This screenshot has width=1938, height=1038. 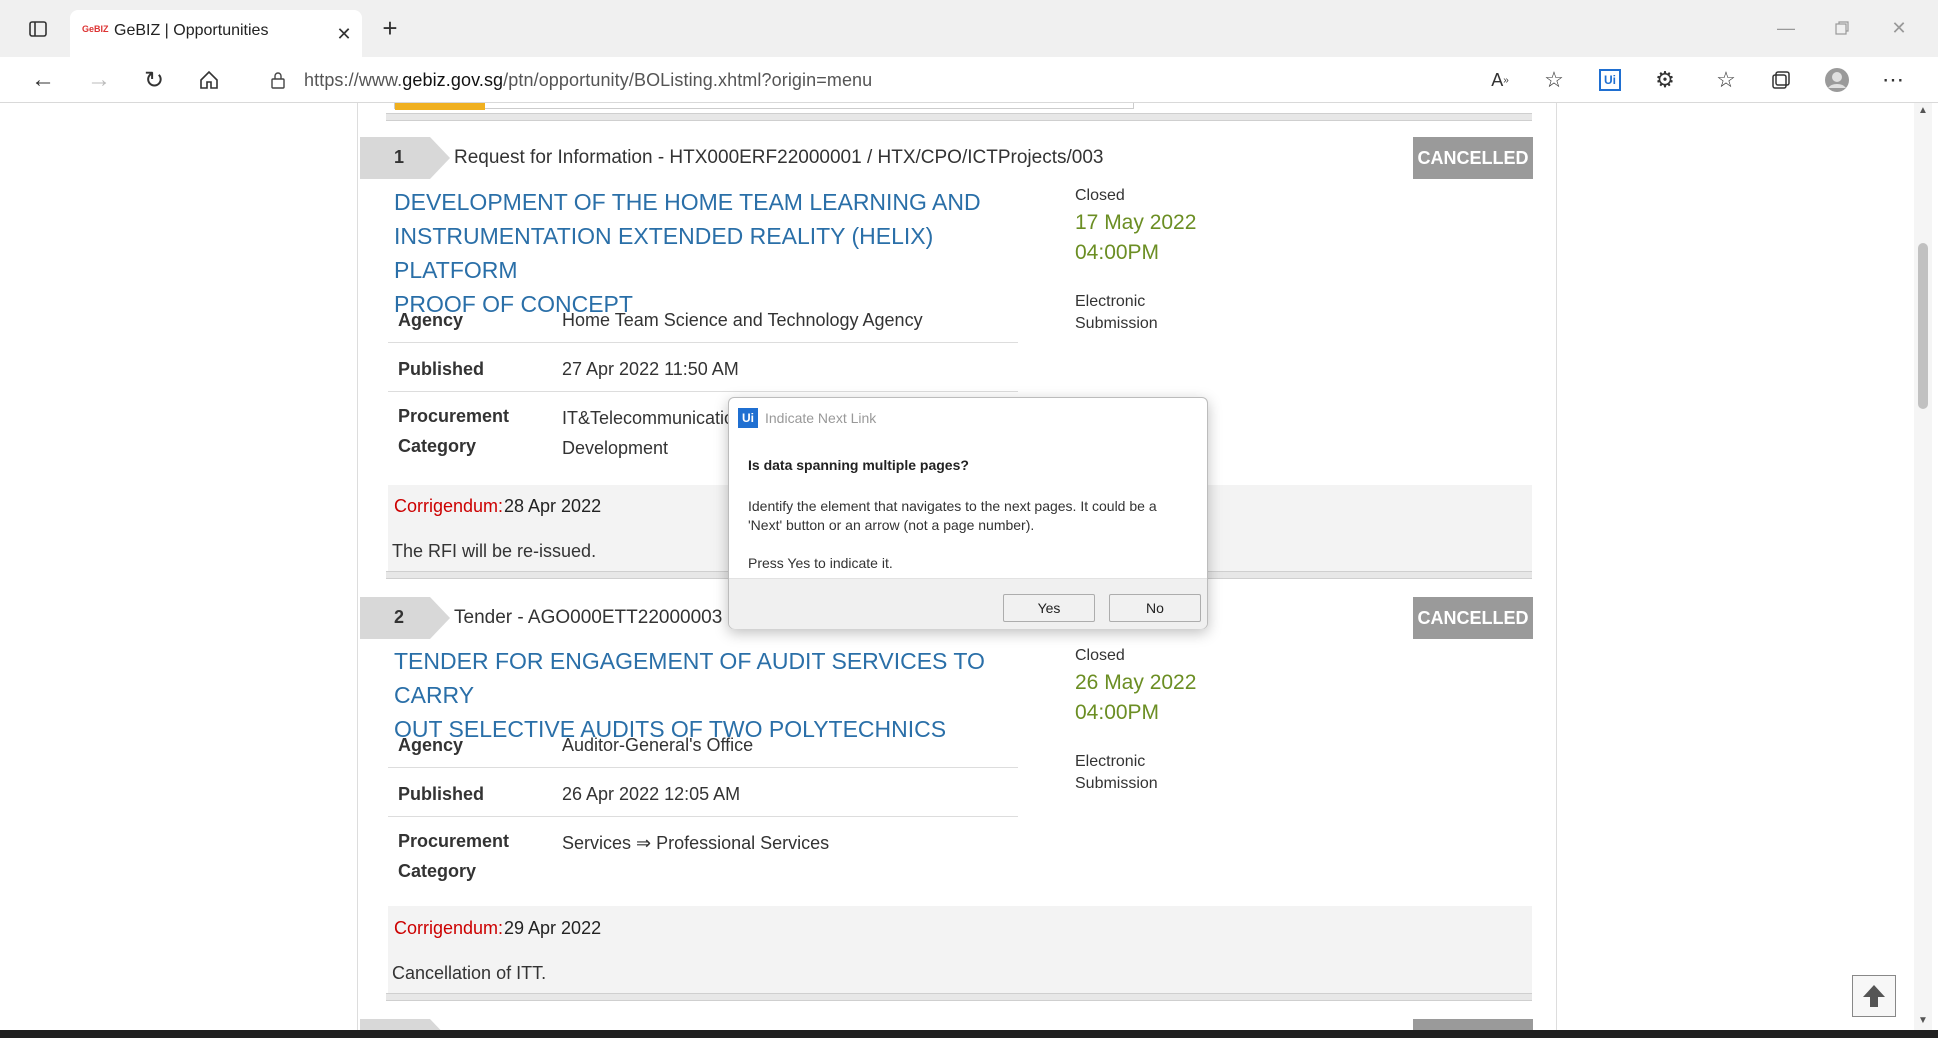 I want to click on uipath-logo-icon: Ui, so click(x=748, y=418).